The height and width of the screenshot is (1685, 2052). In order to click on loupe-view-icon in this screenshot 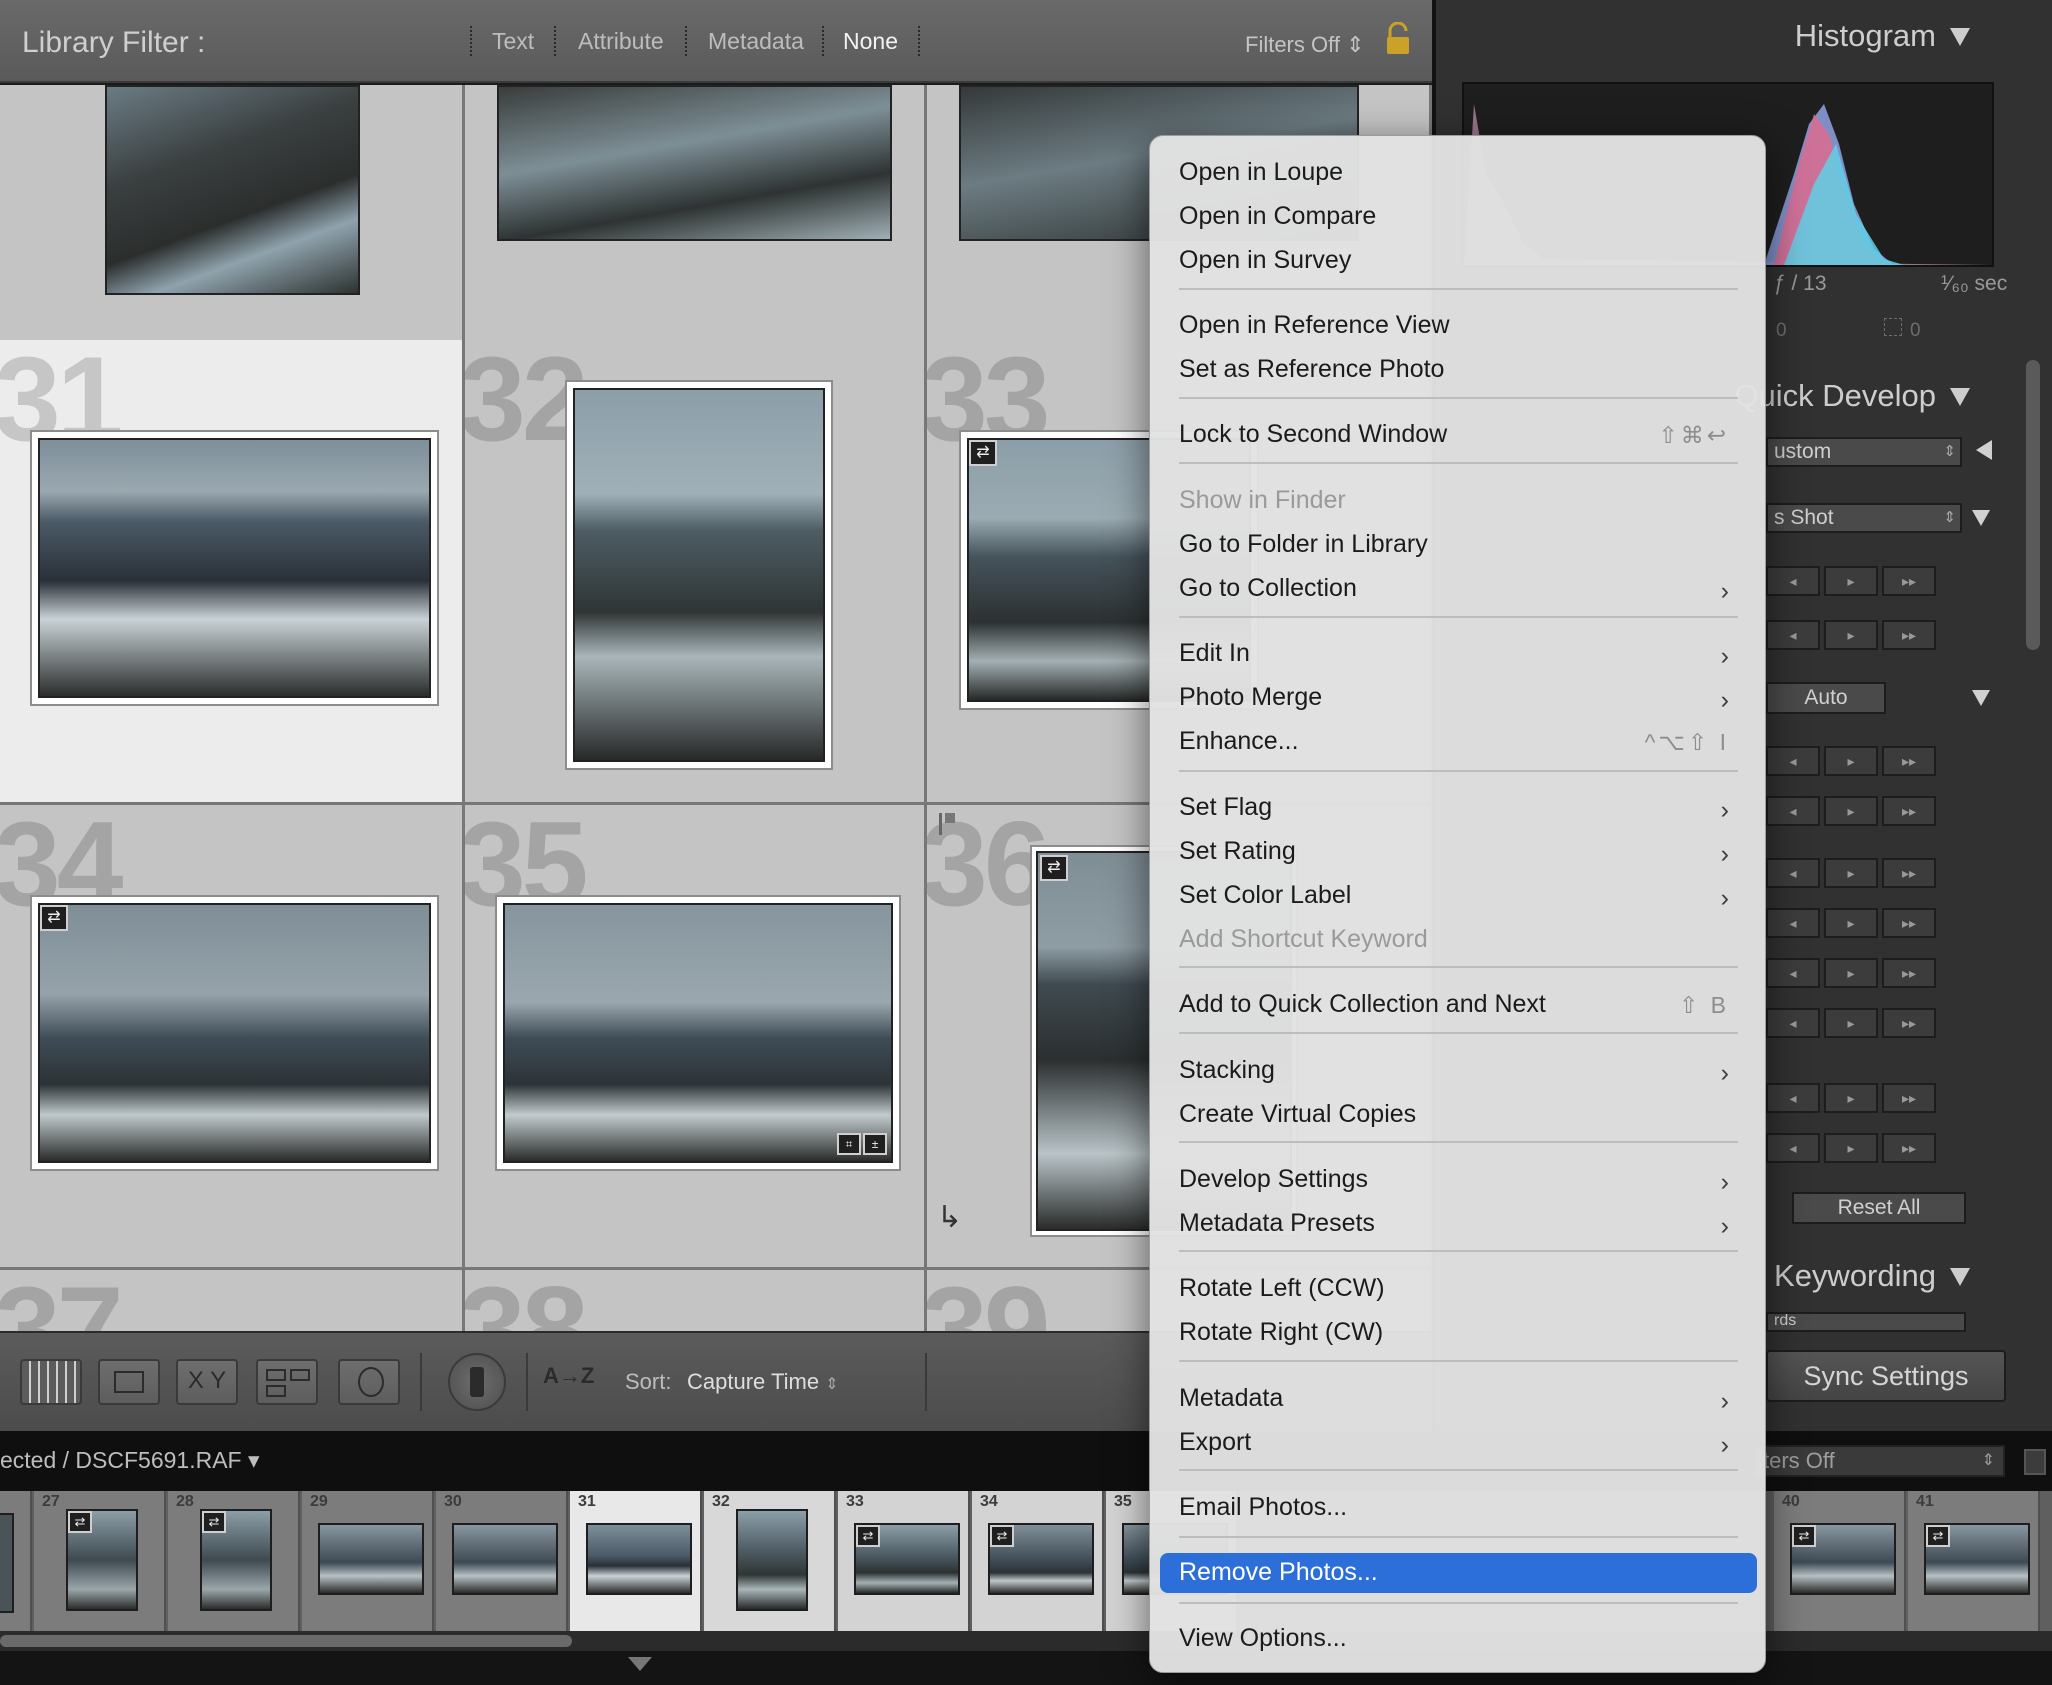, I will do `click(129, 1382)`.